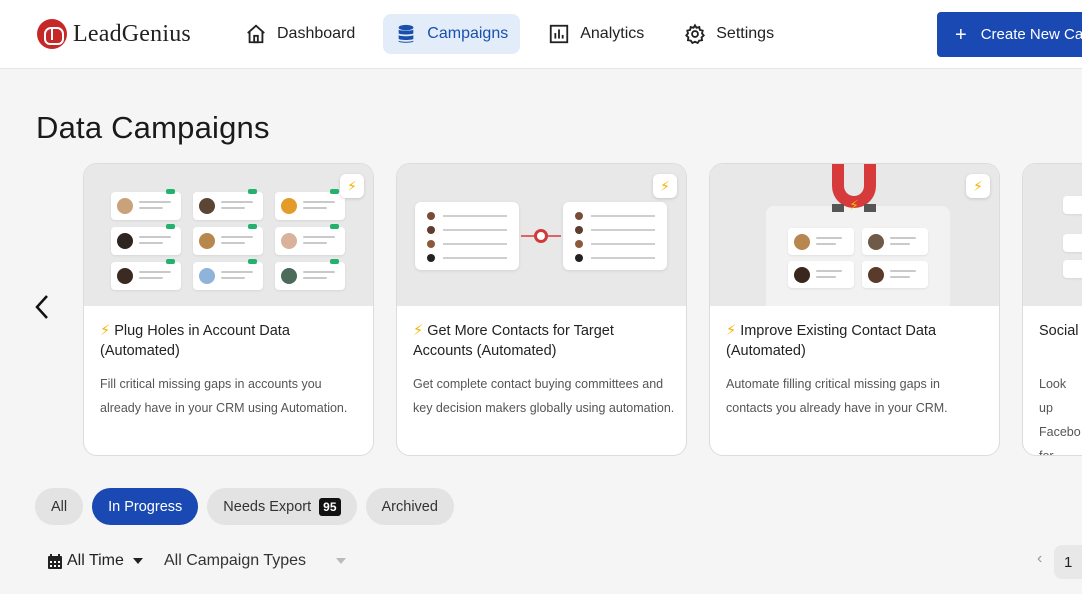  Describe the element at coordinates (42, 307) in the screenshot. I see `chevron-left-icon` at that location.